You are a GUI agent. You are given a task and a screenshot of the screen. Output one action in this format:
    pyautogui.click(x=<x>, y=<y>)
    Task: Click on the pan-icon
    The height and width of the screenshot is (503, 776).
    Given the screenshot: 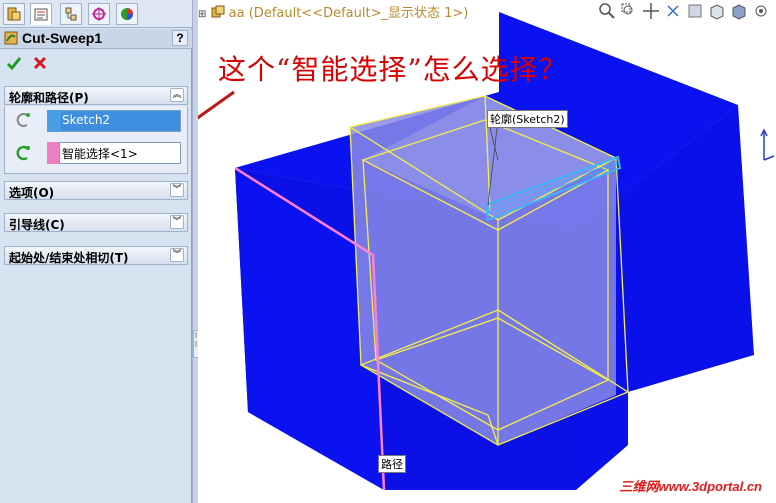 What is the action you would take?
    pyautogui.click(x=651, y=11)
    